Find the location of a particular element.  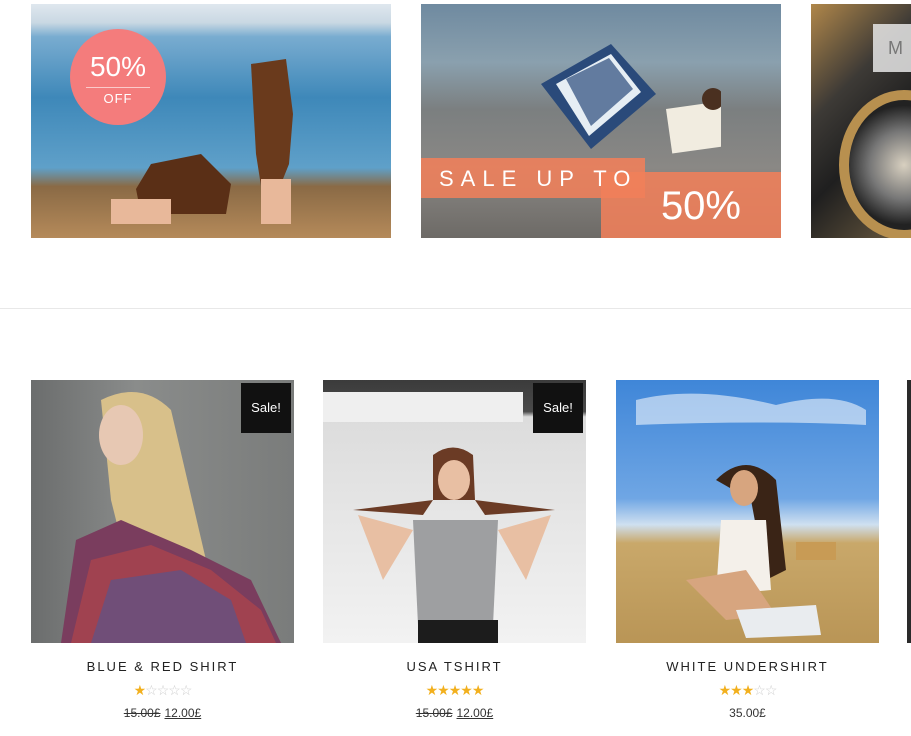

star-rating: ★★★☆☆ is located at coordinates (747, 690).